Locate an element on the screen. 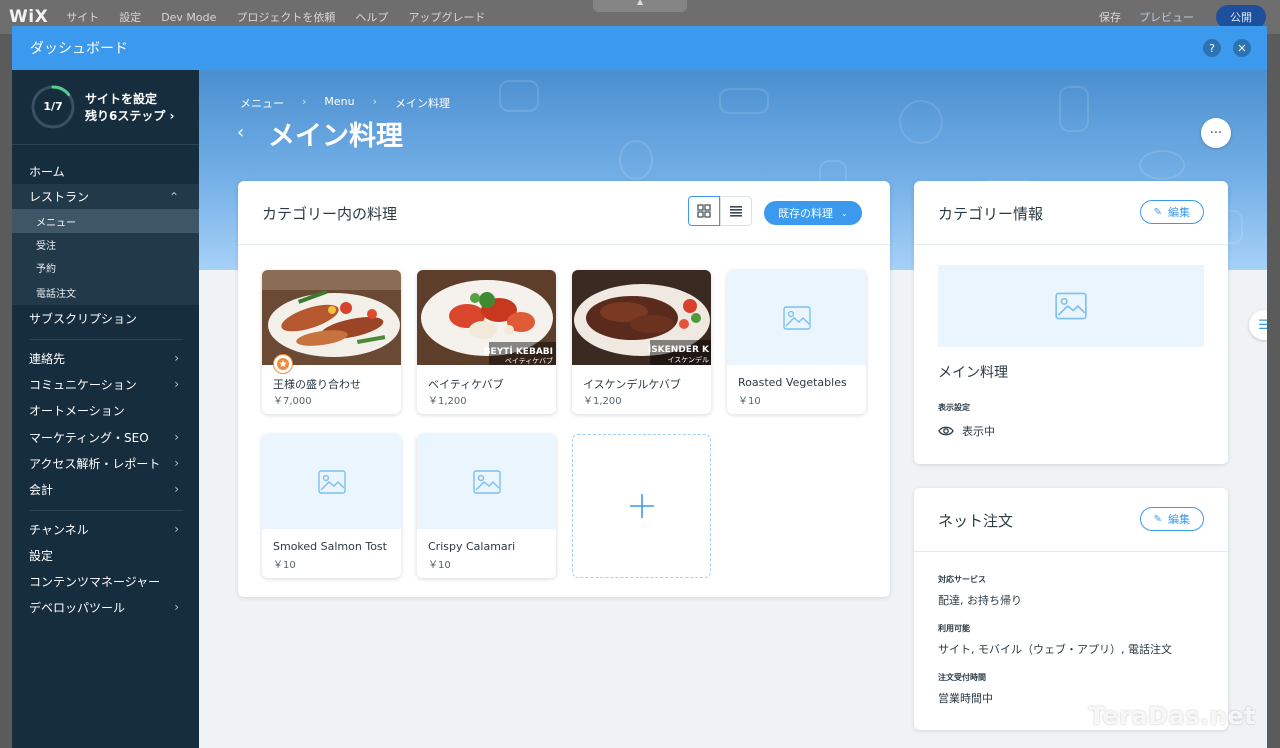  breadcrumb-menu: メニュー is located at coordinates (262, 103).